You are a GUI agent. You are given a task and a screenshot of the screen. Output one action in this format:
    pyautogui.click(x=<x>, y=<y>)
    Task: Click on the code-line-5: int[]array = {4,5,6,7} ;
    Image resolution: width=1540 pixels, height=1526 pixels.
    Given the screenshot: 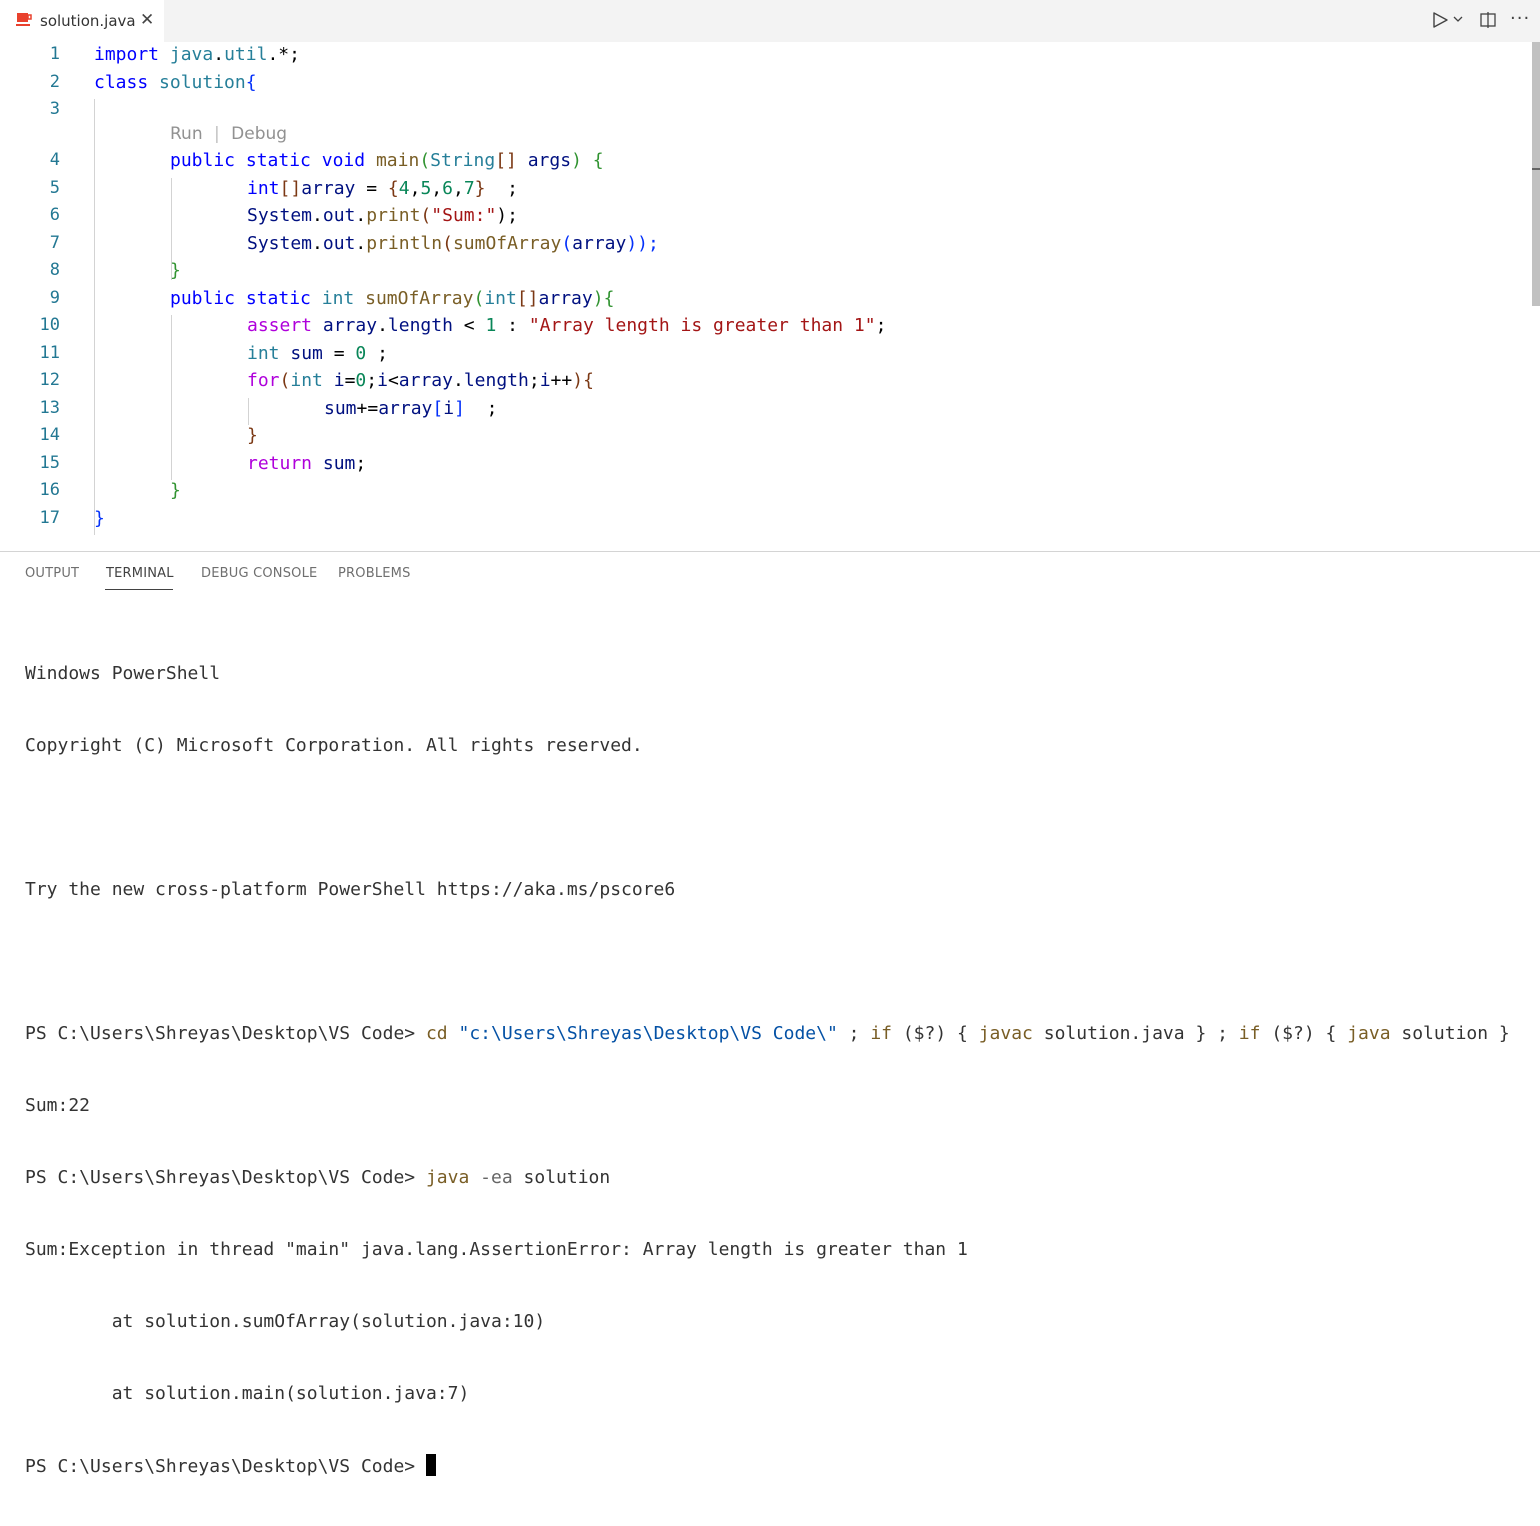 What is the action you would take?
    pyautogui.click(x=382, y=188)
    